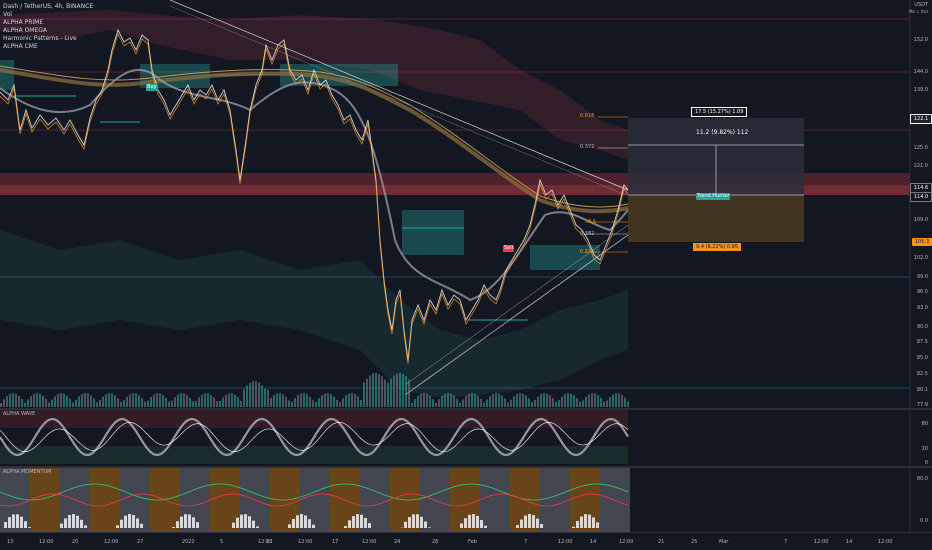  Describe the element at coordinates (369, 542) in the screenshot. I see `time-tick: 12:00` at that location.